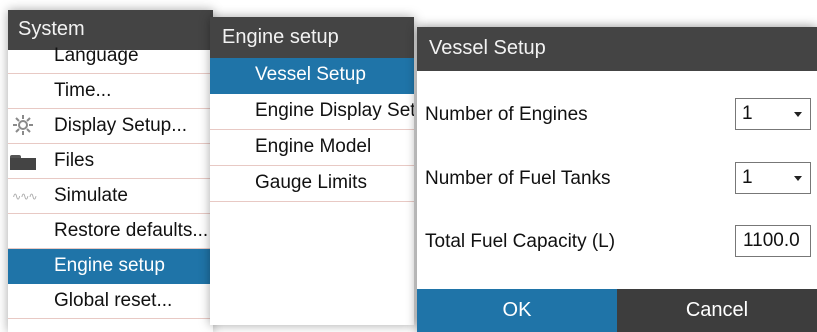  What do you see at coordinates (517, 310) in the screenshot?
I see `ok-button: OK` at bounding box center [517, 310].